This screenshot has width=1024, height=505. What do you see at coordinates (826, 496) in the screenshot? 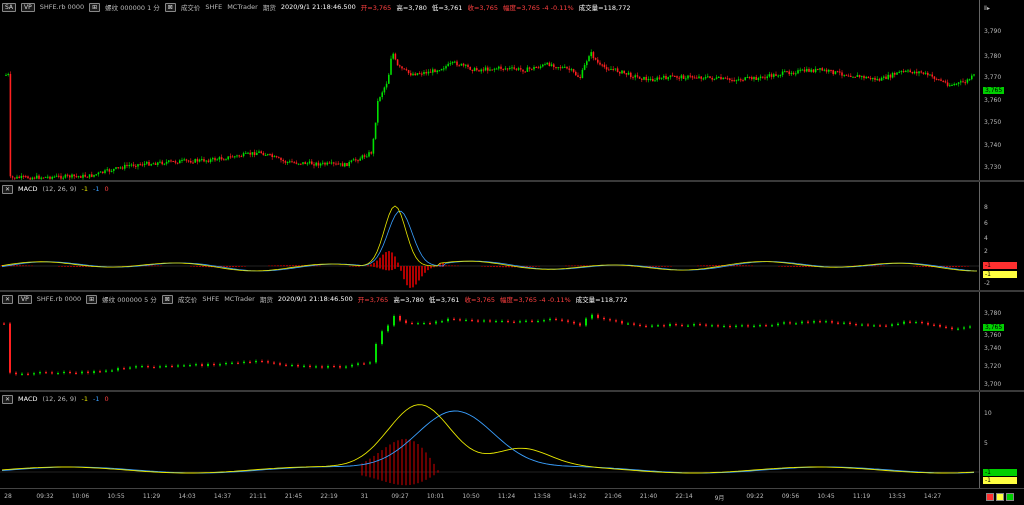
I see `time-tick-label: 10:45` at bounding box center [826, 496].